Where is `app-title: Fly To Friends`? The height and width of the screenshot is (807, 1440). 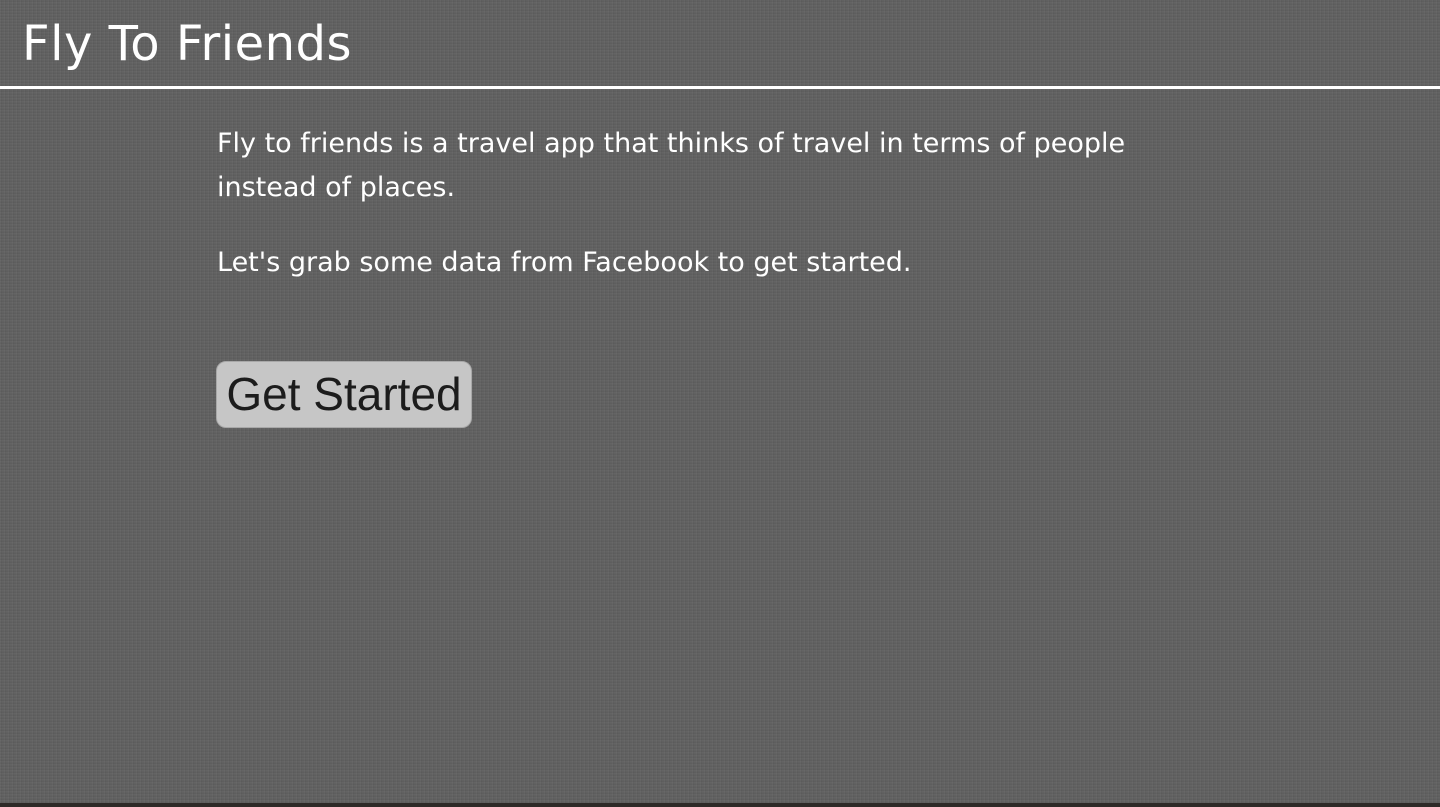
app-title: Fly To Friends is located at coordinates (187, 44).